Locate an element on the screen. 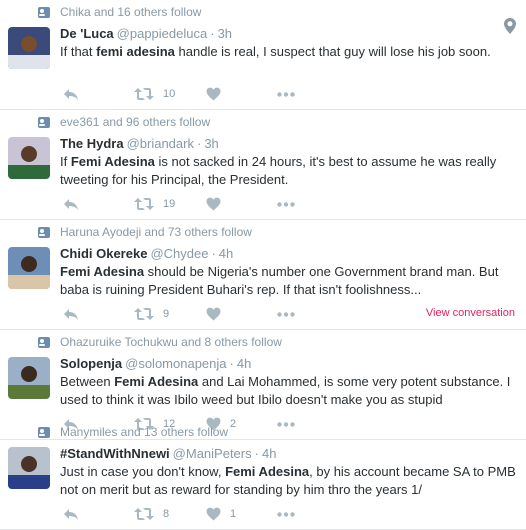 The width and height of the screenshot is (526, 530). user-handle: @ManiPeters is located at coordinates (212, 453).